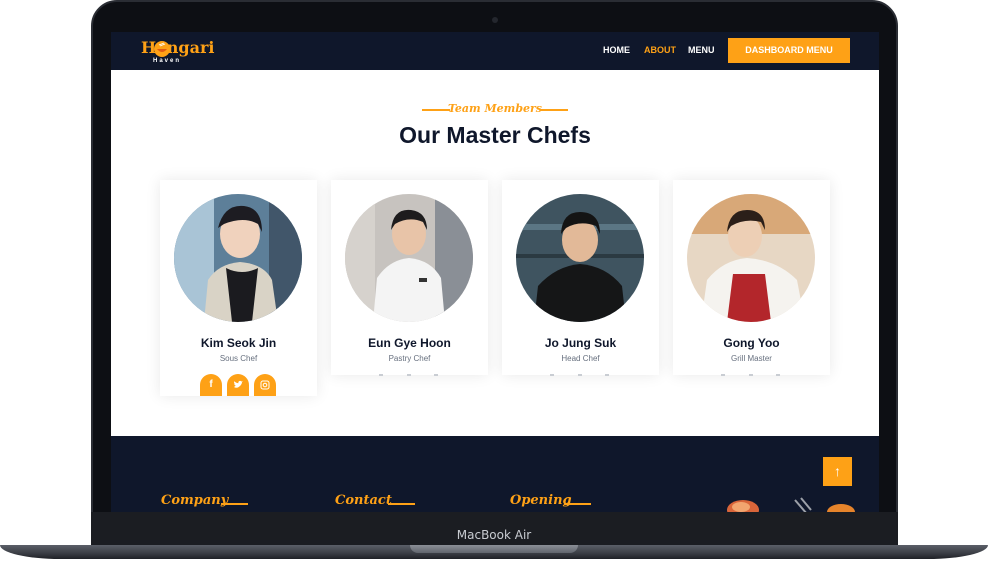 The width and height of the screenshot is (988, 568). I want to click on chef-name: Jo Jung Suk, so click(580, 343).